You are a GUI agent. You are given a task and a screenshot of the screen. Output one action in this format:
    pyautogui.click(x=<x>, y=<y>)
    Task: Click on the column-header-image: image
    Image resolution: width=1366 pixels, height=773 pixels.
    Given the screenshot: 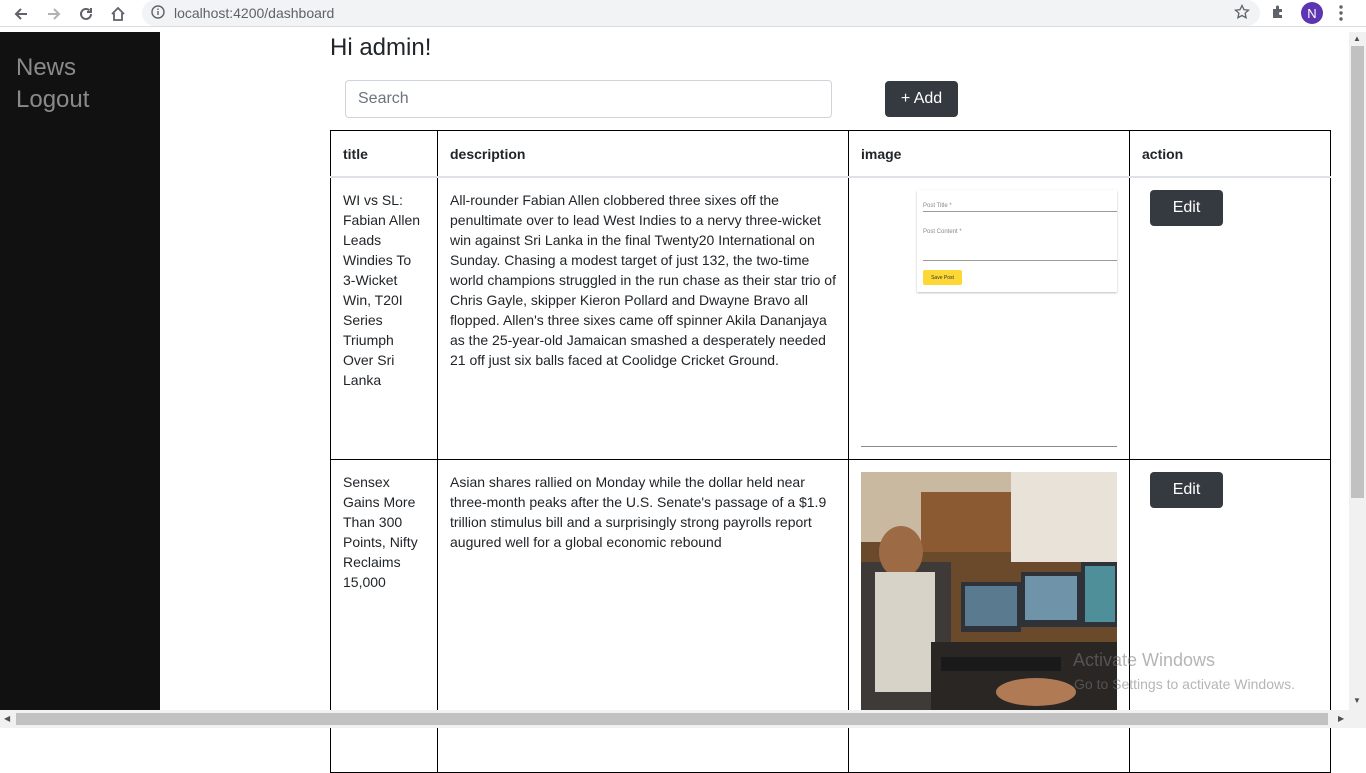 What is the action you would take?
    pyautogui.click(x=989, y=154)
    